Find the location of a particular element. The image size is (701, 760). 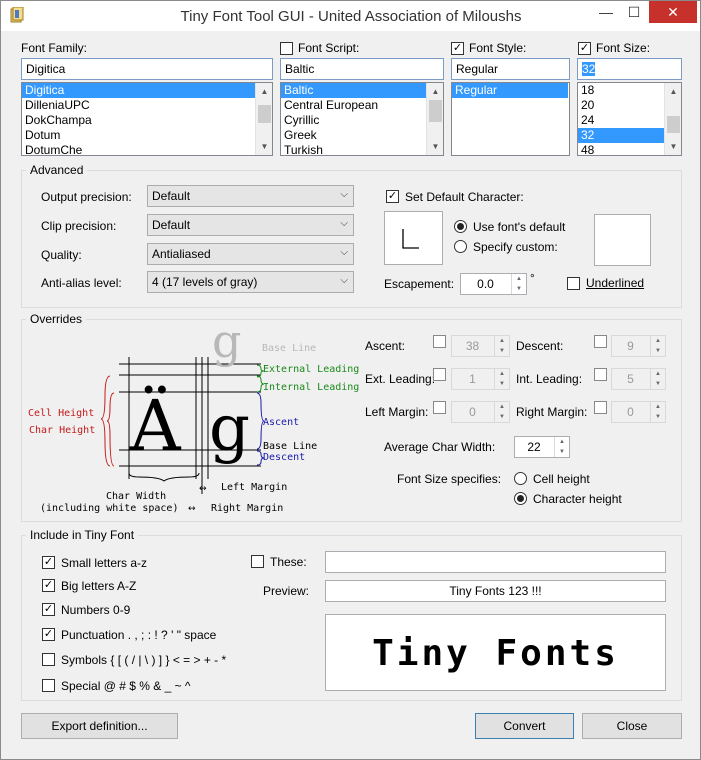

underlined-checkbox is located at coordinates (573, 283).